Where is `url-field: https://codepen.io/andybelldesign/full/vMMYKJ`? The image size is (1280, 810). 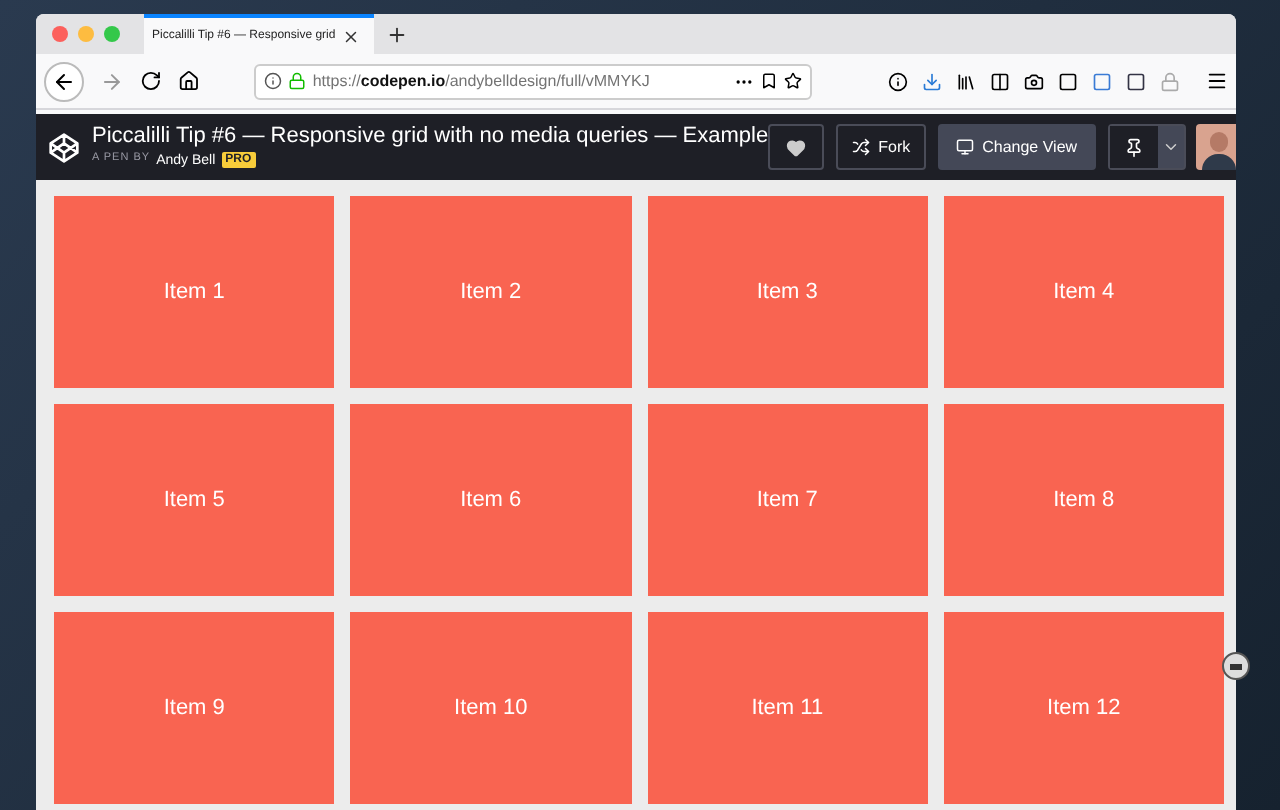 url-field: https://codepen.io/andybelldesign/full/vMMYKJ is located at coordinates (533, 81).